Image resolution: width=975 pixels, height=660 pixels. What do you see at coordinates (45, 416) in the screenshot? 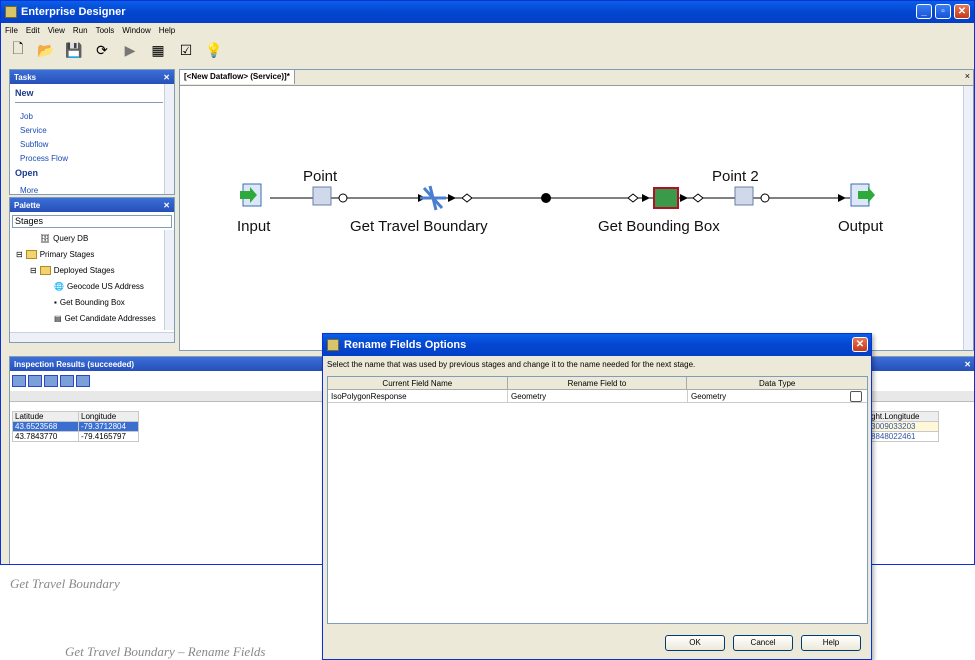
I see `col-header-latitude: Latitude` at bounding box center [45, 416].